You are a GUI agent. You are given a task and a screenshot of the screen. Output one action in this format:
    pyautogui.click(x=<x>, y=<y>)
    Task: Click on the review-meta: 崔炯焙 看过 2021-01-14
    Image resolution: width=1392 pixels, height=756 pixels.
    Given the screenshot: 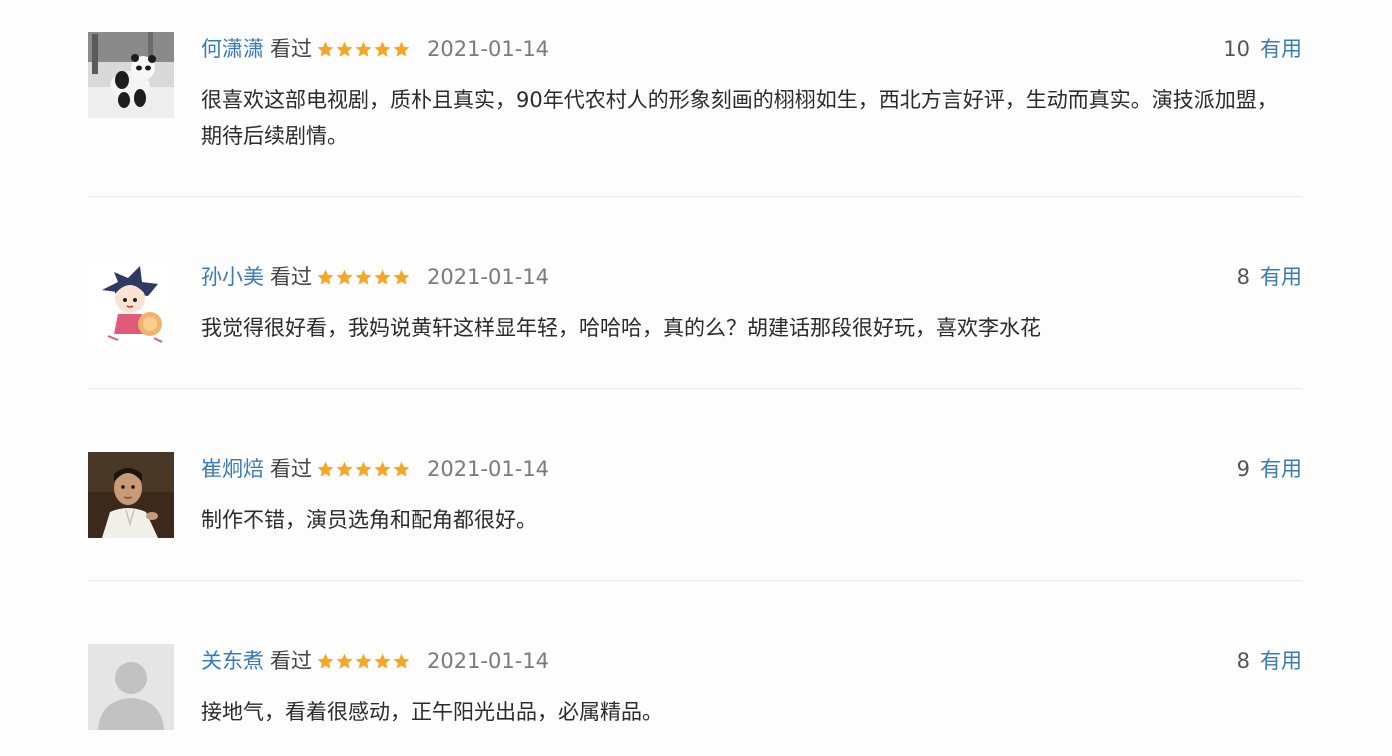 What is the action you would take?
    pyautogui.click(x=375, y=469)
    